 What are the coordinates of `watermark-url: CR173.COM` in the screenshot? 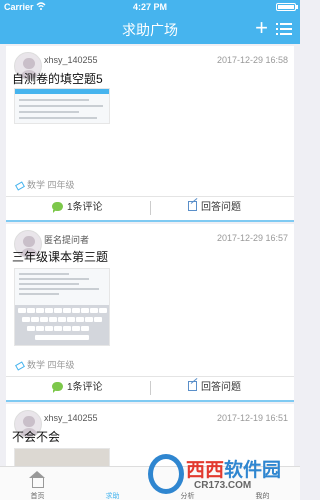 It's located at (223, 485).